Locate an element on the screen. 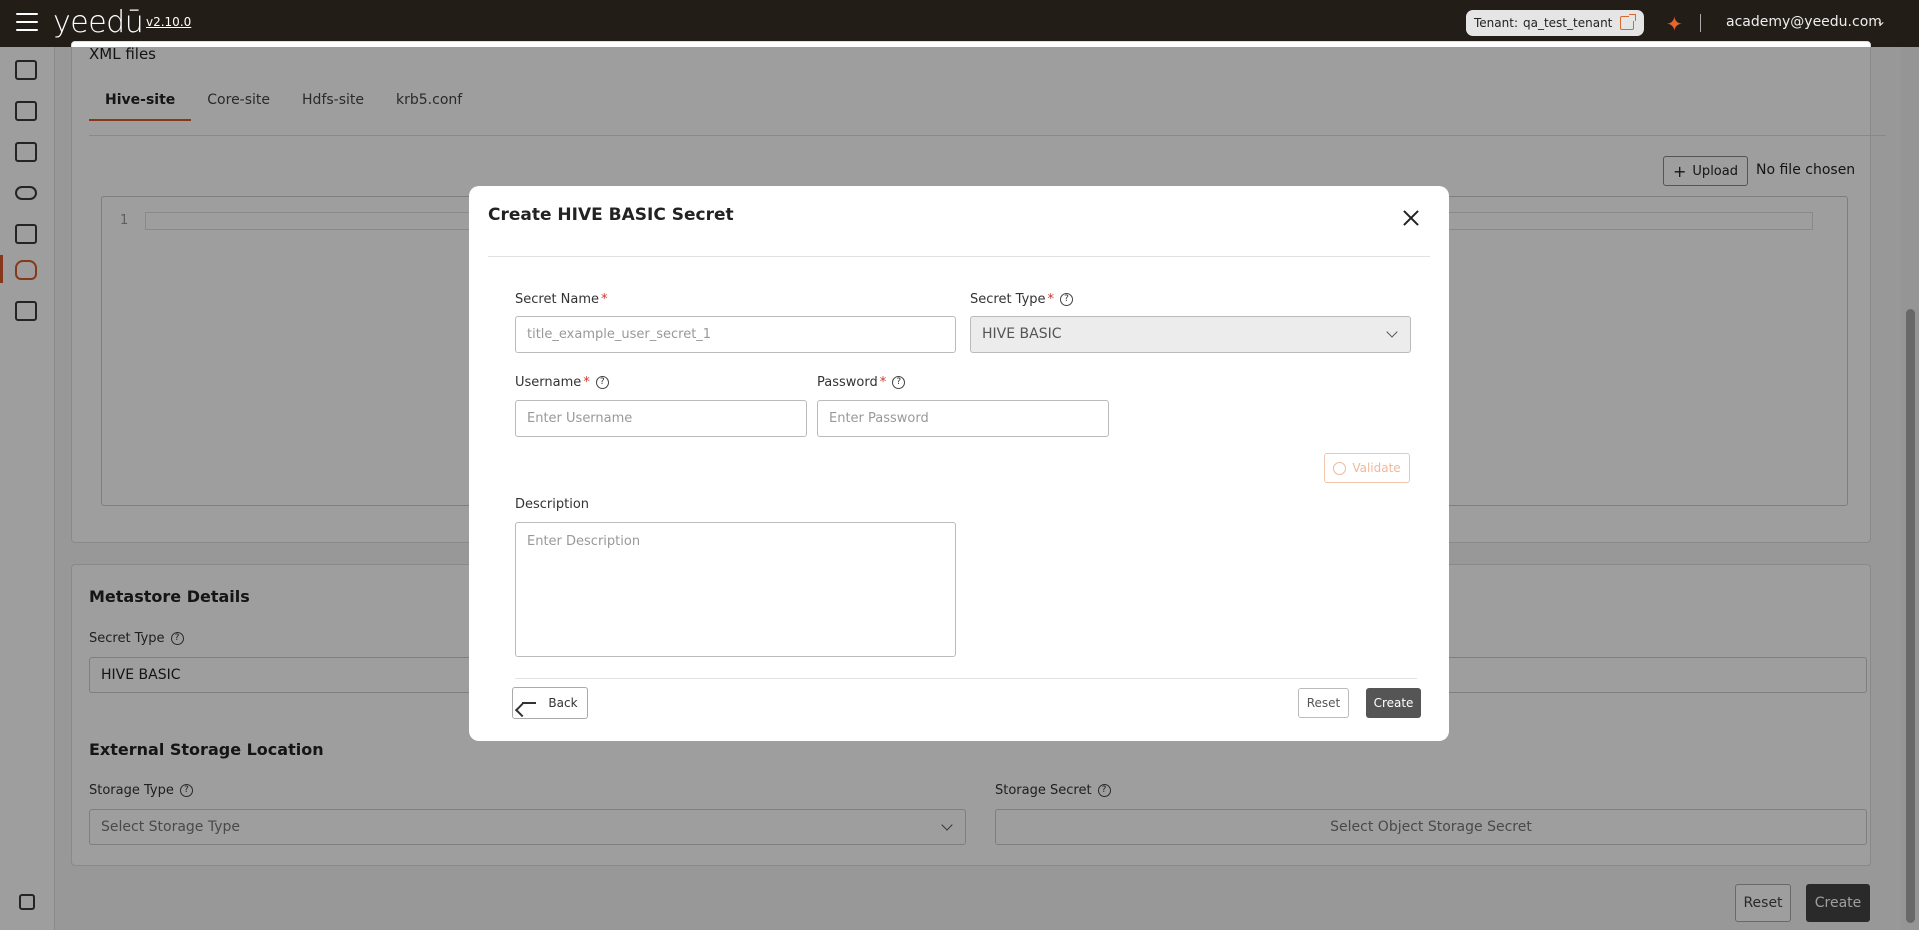 This screenshot has height=930, width=1919. password-input is located at coordinates (963, 418).